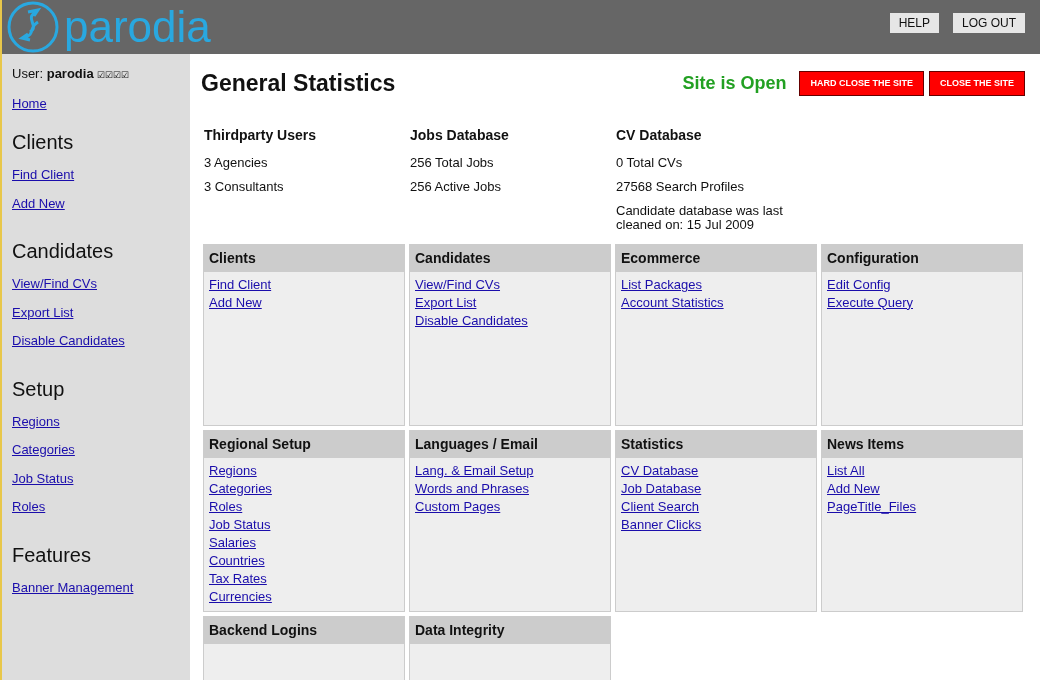 This screenshot has height=680, width=1040. I want to click on sidebar-link: Categories, so click(43, 450).